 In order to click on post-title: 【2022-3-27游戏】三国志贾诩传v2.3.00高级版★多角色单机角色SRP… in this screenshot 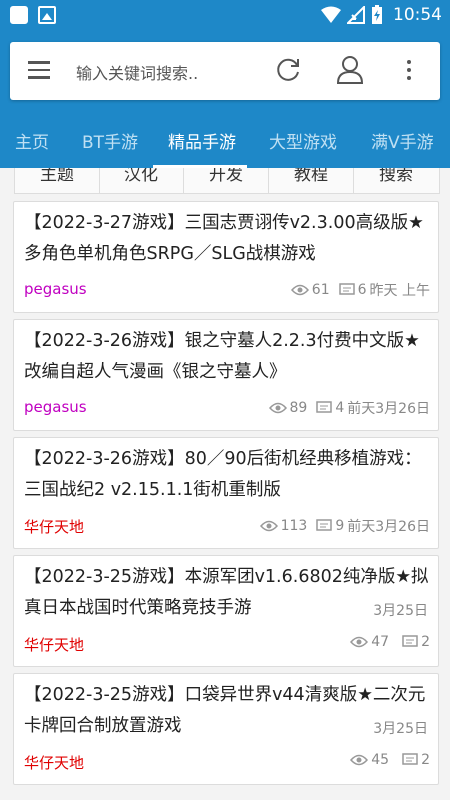, I will do `click(226, 239)`.